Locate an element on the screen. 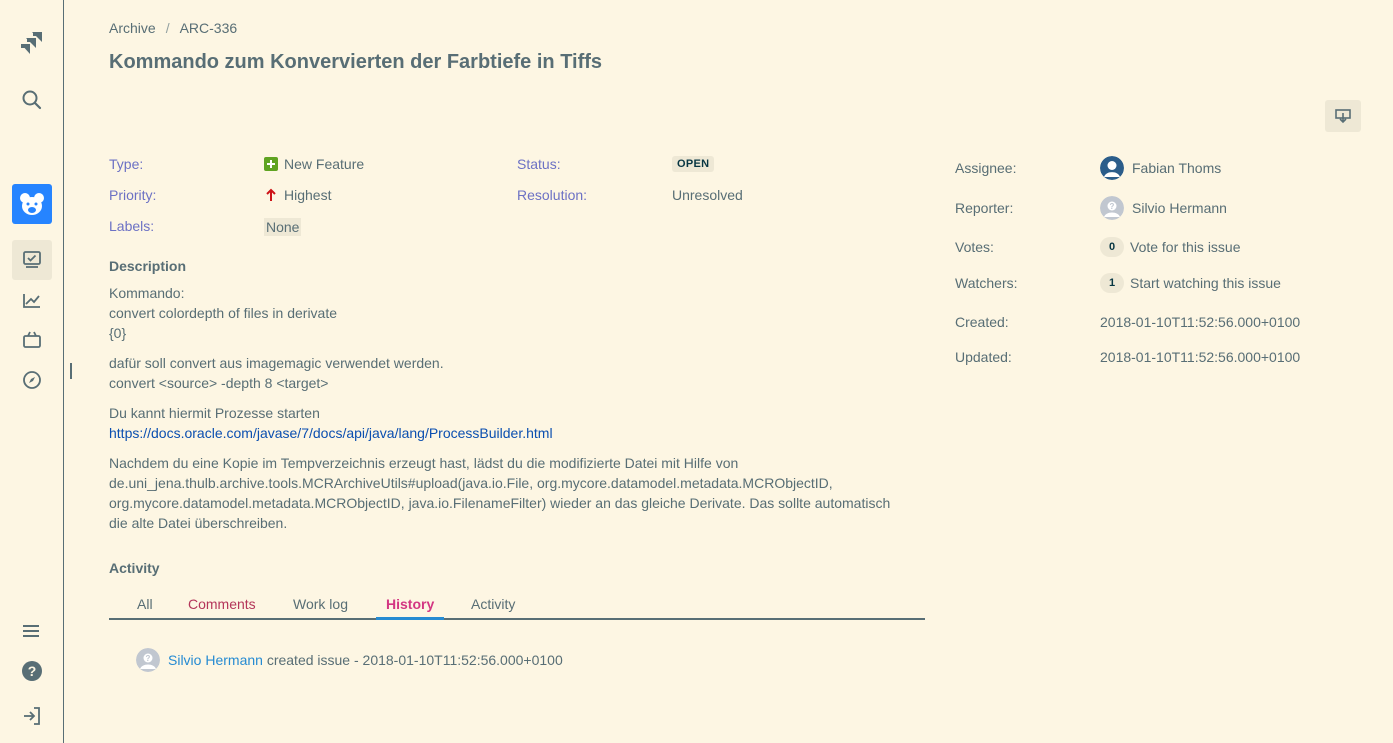 The image size is (1393, 743). labels-none: None is located at coordinates (283, 227).